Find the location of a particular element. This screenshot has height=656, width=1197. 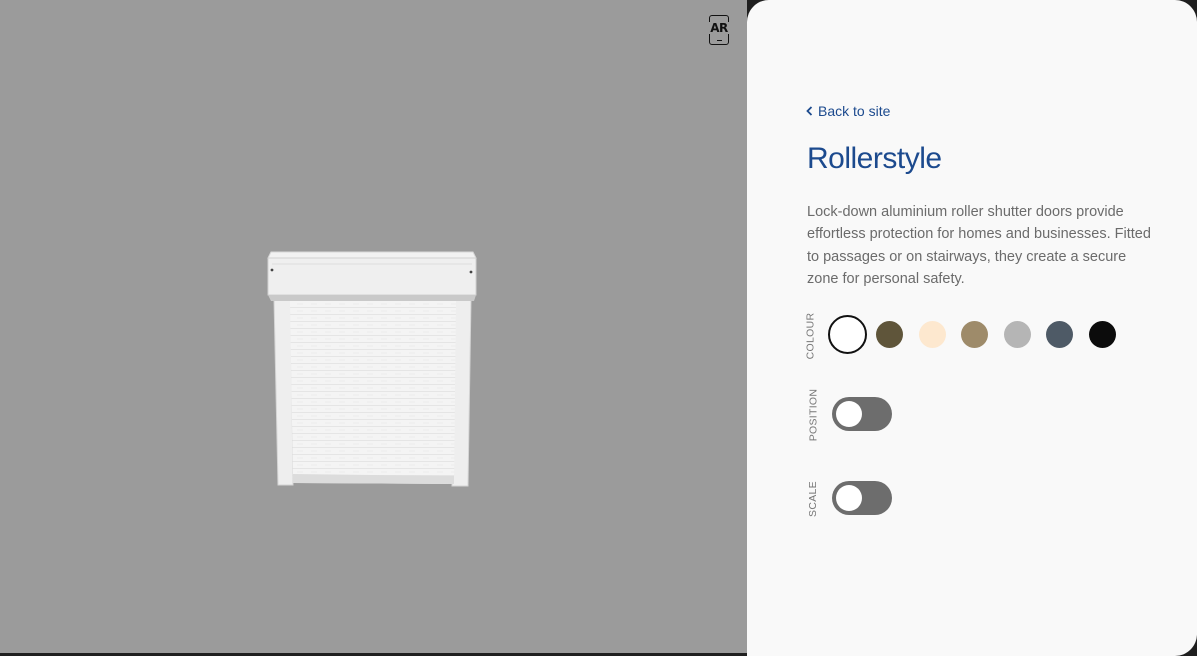

scale-toggle-knob is located at coordinates (849, 498).